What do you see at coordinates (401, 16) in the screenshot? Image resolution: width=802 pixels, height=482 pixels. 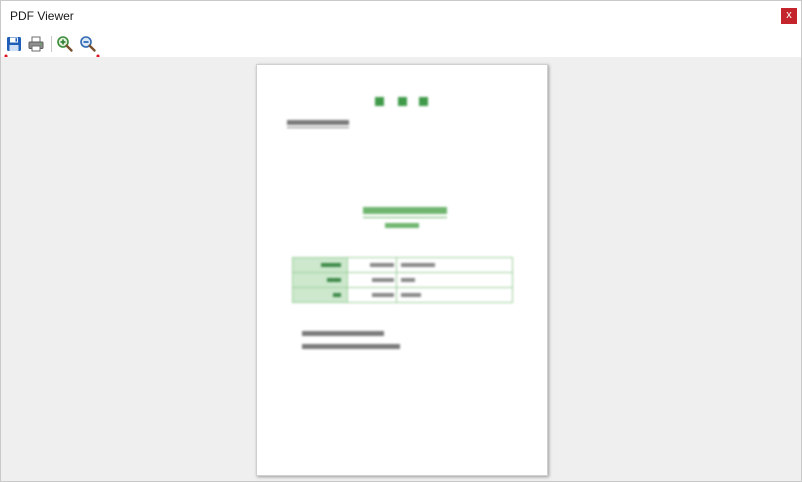 I see `title-bar: PDF Viewer x` at bounding box center [401, 16].